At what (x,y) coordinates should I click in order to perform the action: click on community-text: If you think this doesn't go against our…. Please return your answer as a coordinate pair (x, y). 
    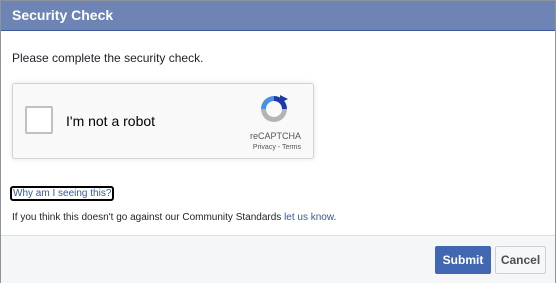
    Looking at the image, I should click on (148, 217).